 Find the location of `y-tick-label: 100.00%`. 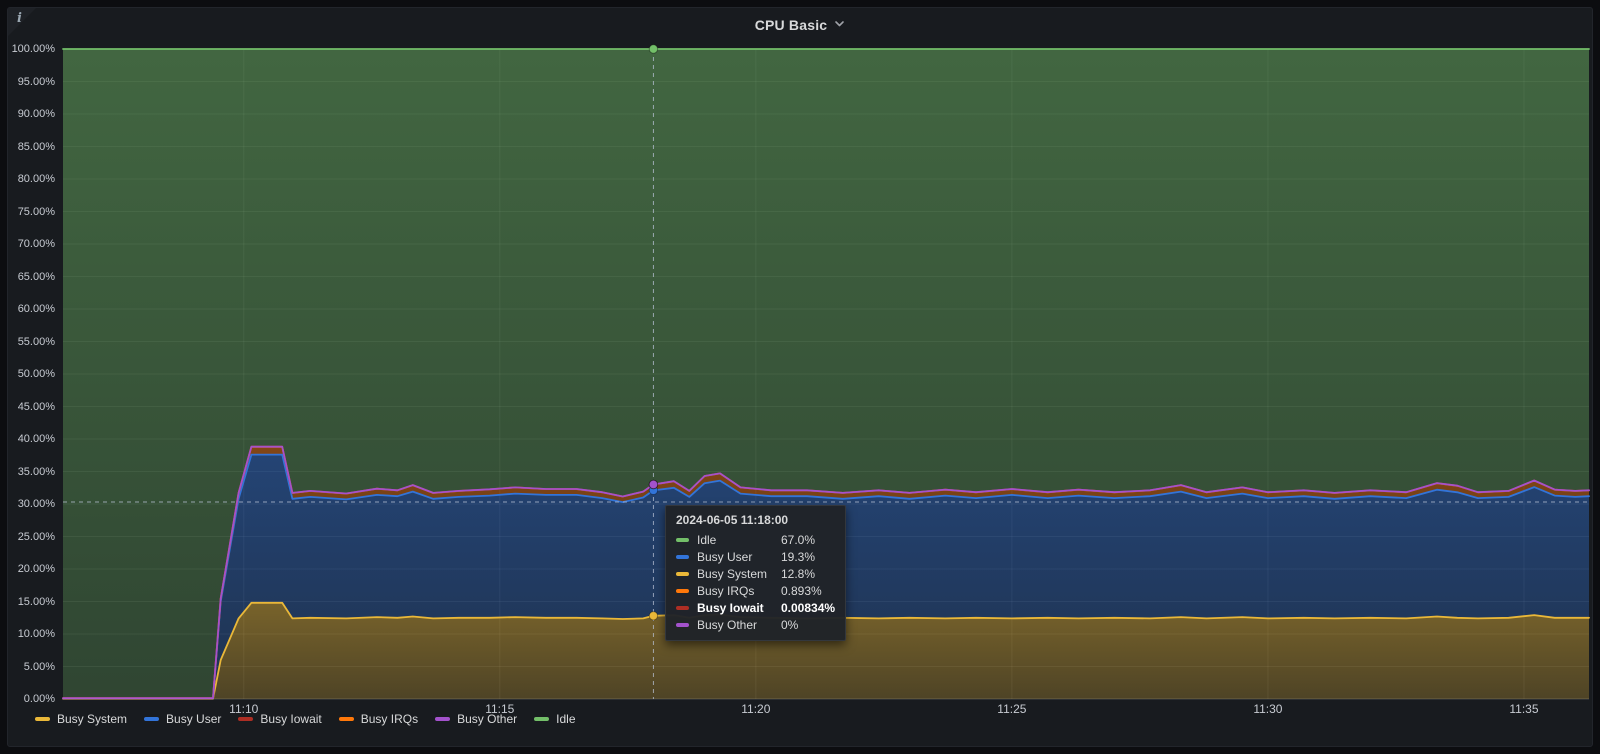

y-tick-label: 100.00% is located at coordinates (33, 49).